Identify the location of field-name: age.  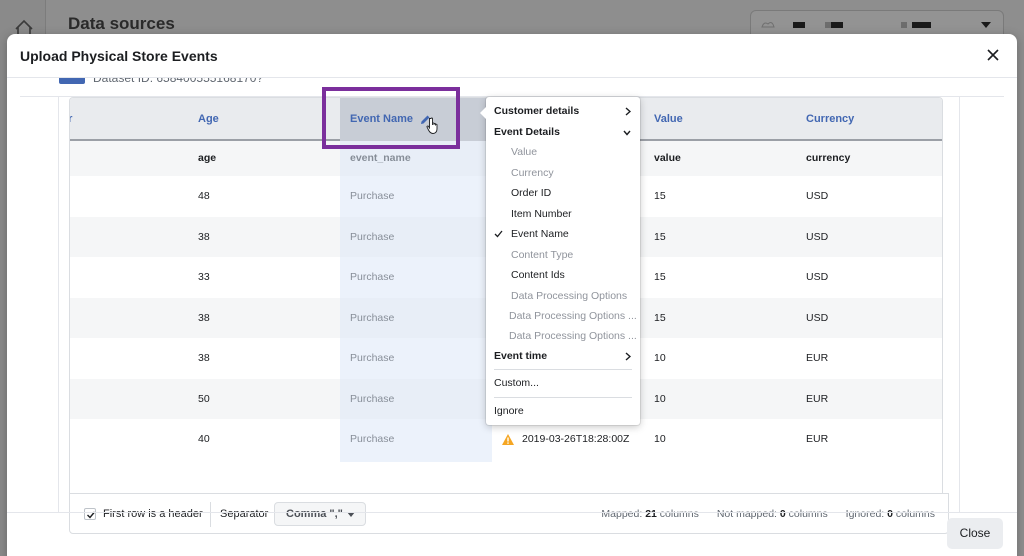
(207, 158).